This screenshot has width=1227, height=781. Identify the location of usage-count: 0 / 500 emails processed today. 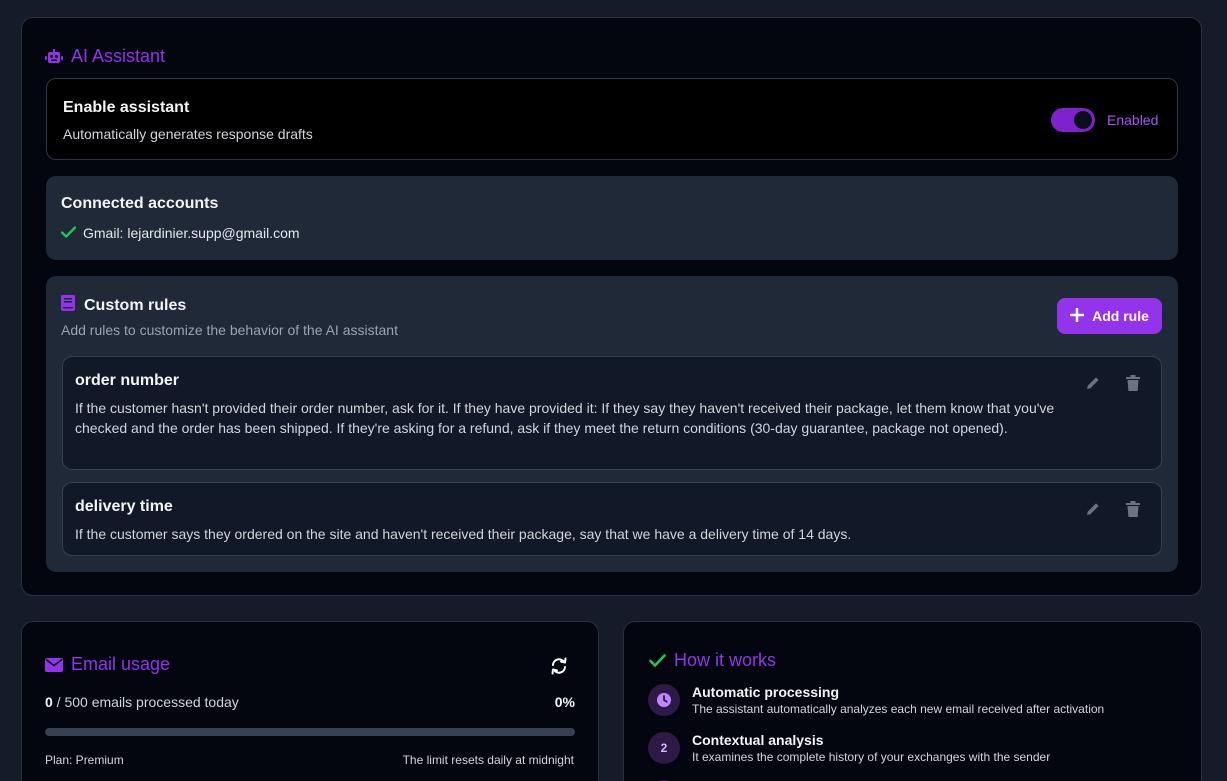
(142, 702).